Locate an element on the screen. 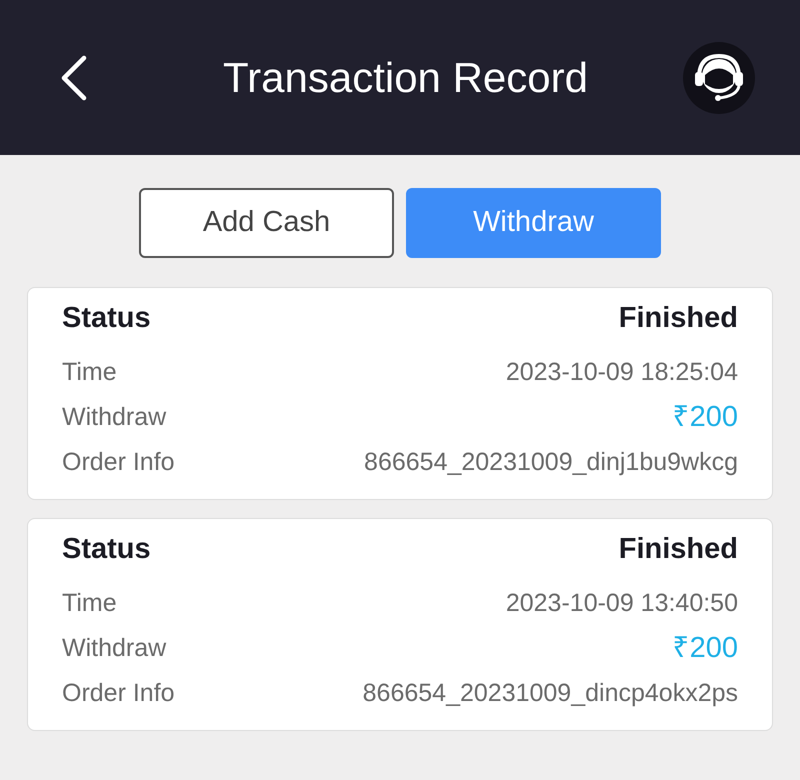 The width and height of the screenshot is (800, 780). customer-service-icon is located at coordinates (719, 78).